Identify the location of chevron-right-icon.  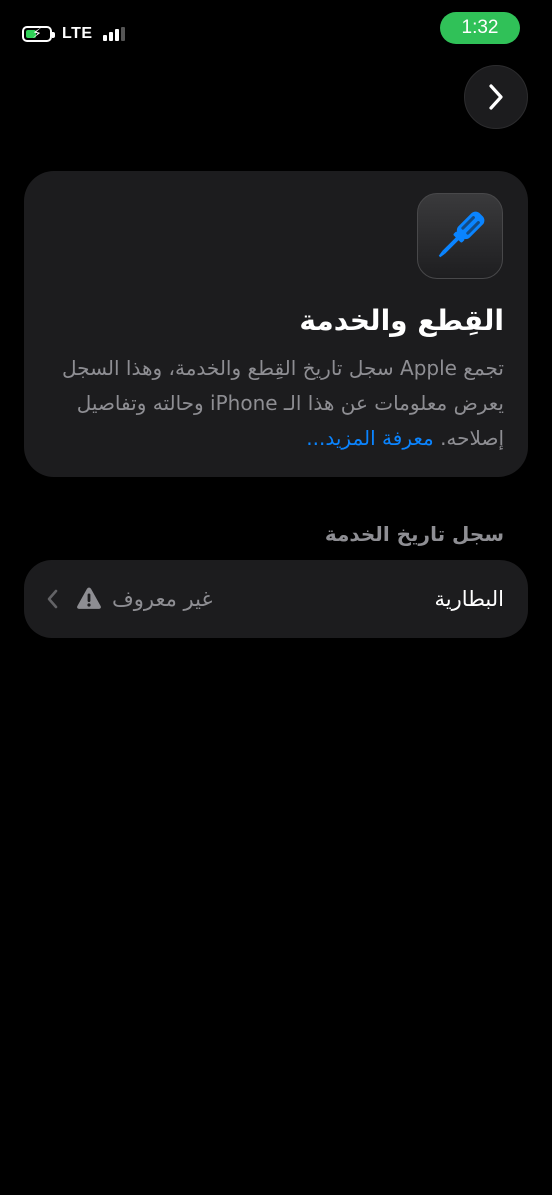
(496, 97).